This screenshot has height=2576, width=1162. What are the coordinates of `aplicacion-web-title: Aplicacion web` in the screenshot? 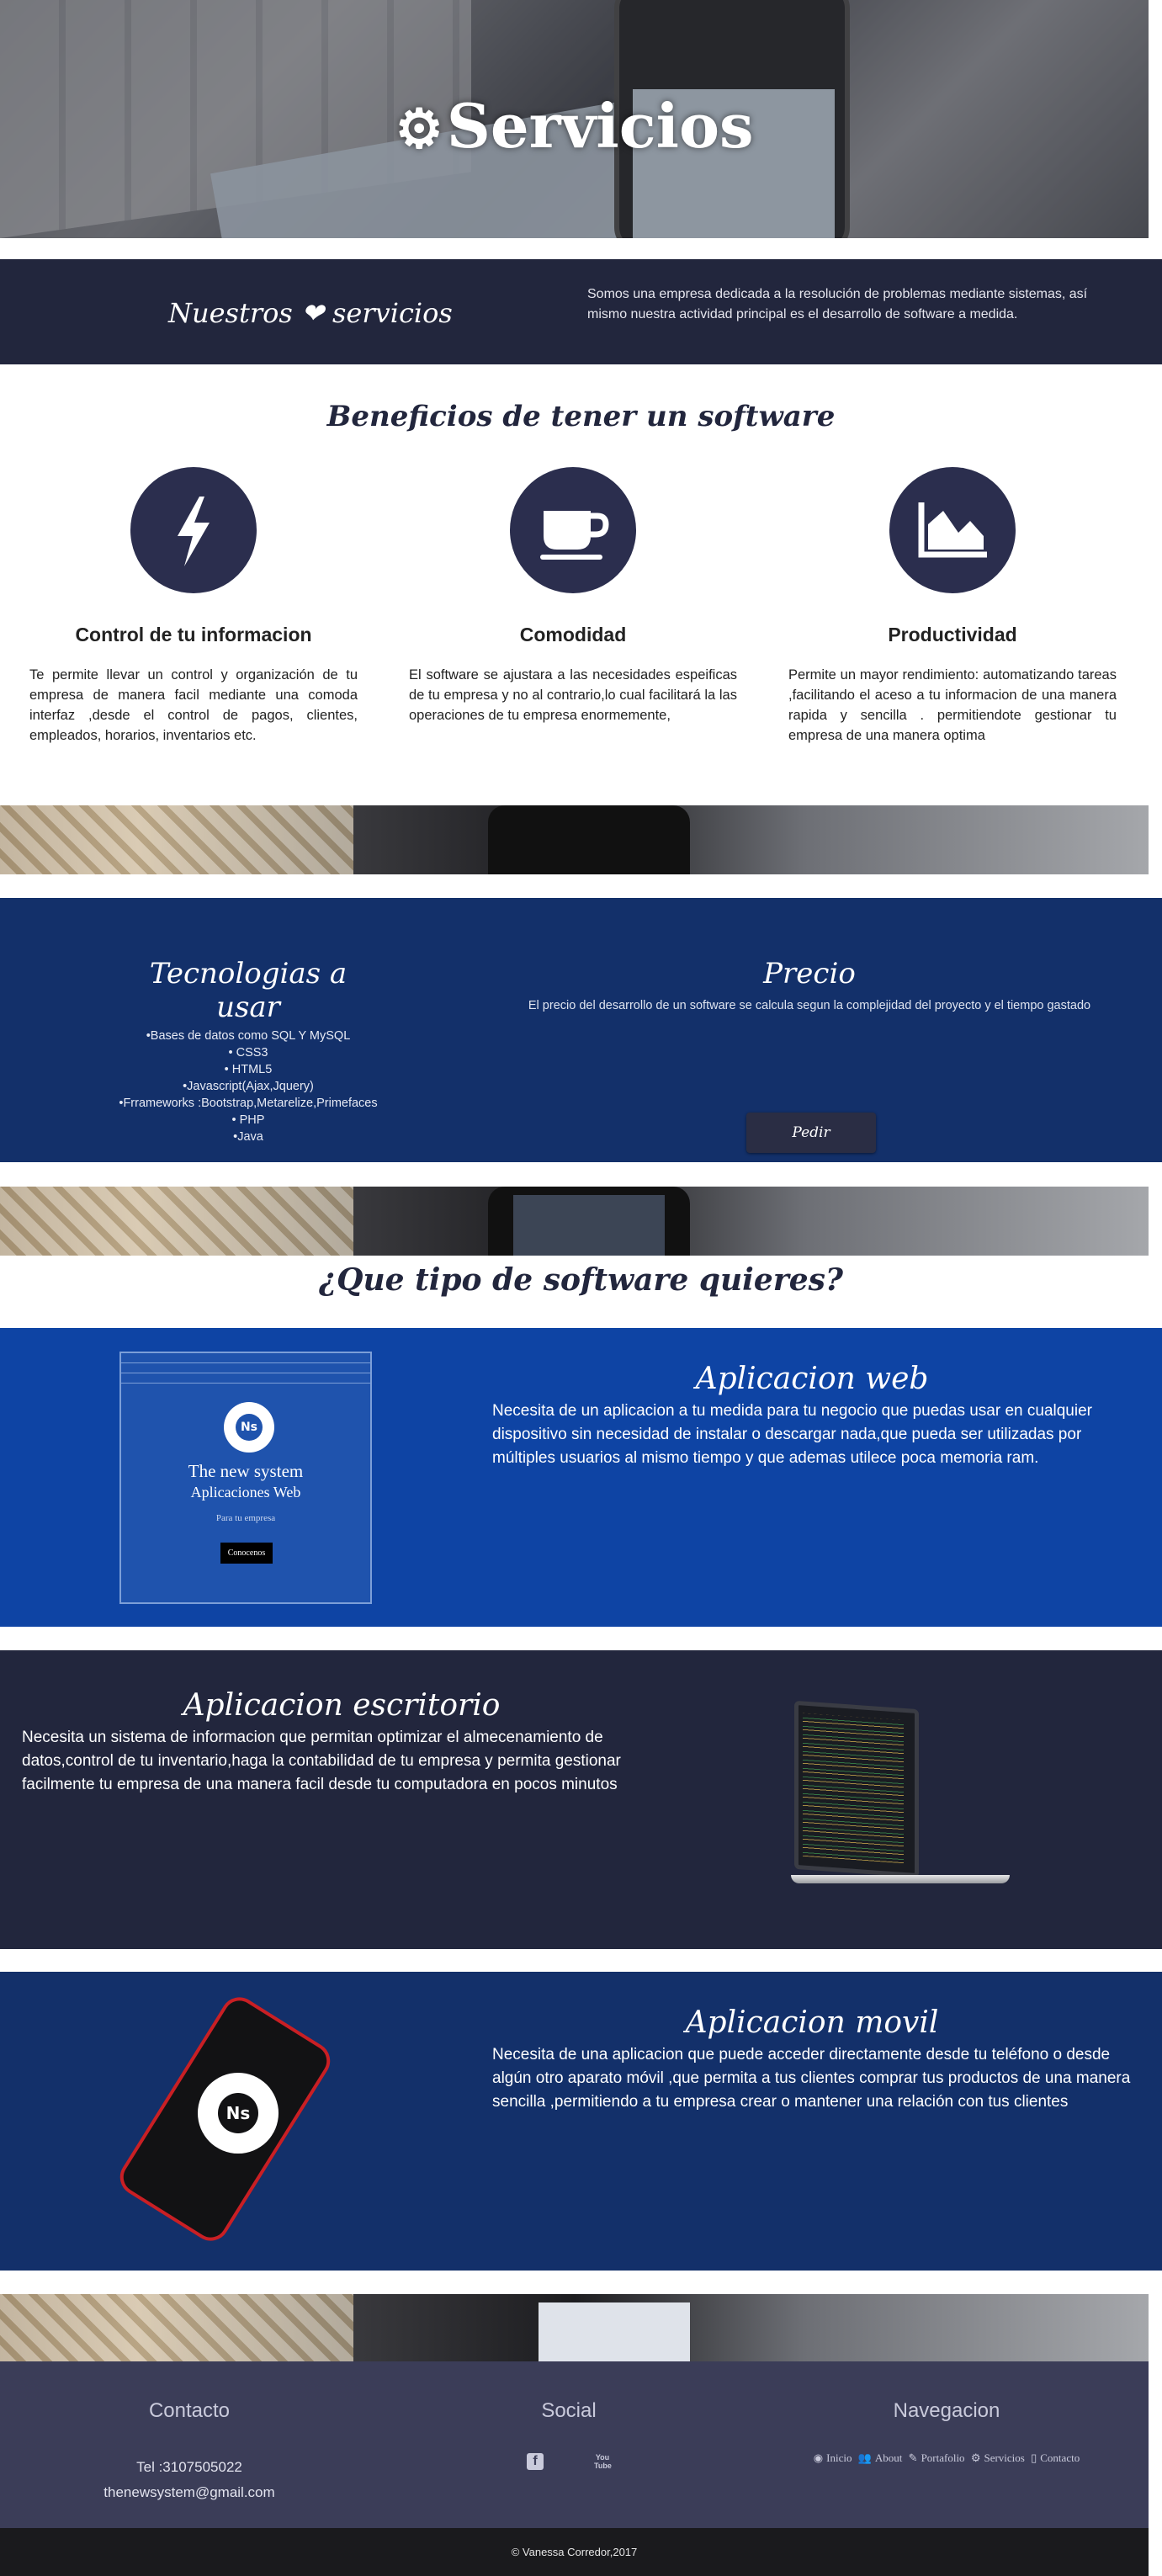 It's located at (812, 1379).